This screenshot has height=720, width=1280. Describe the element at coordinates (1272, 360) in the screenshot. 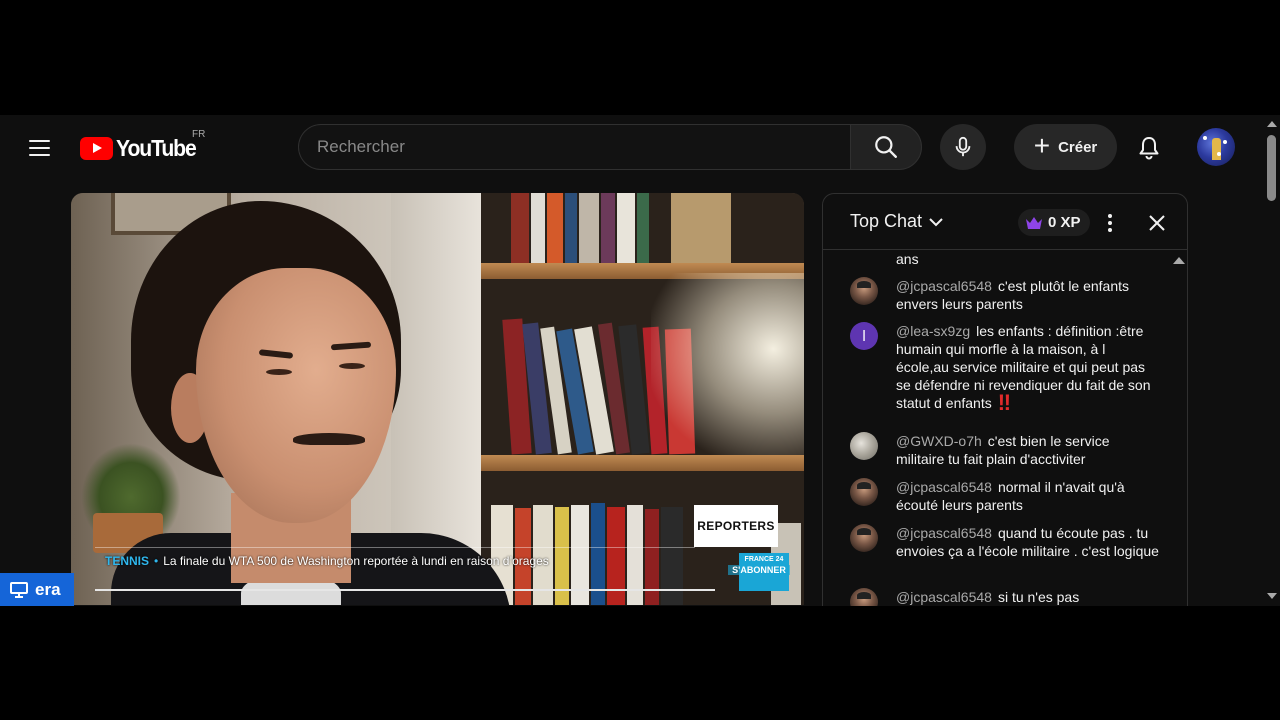

I see `page-scrollbar` at that location.